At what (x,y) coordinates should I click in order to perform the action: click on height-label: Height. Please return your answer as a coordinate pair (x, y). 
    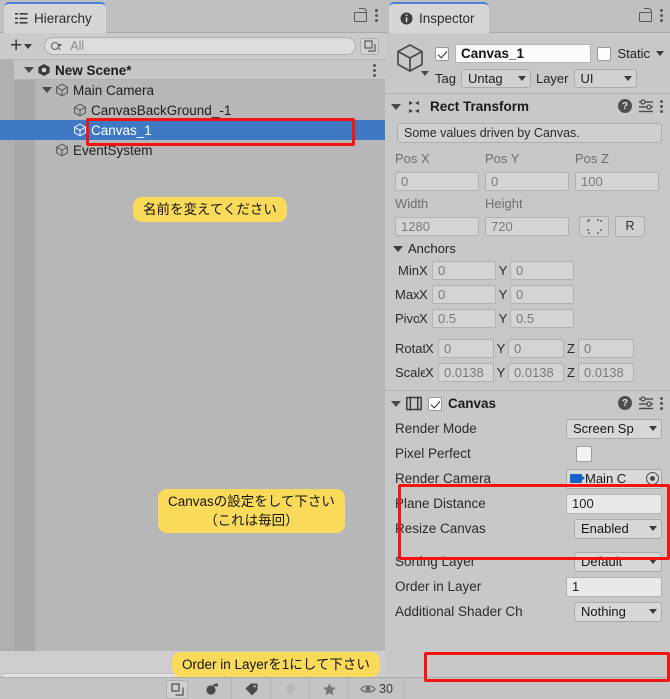
    Looking at the image, I should click on (504, 203).